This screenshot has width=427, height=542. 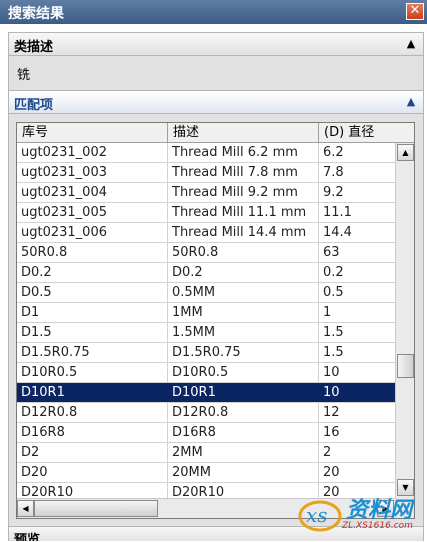 I want to click on table-row: D1.5R0.75 D1.5R0.75 1.5, so click(x=206, y=353).